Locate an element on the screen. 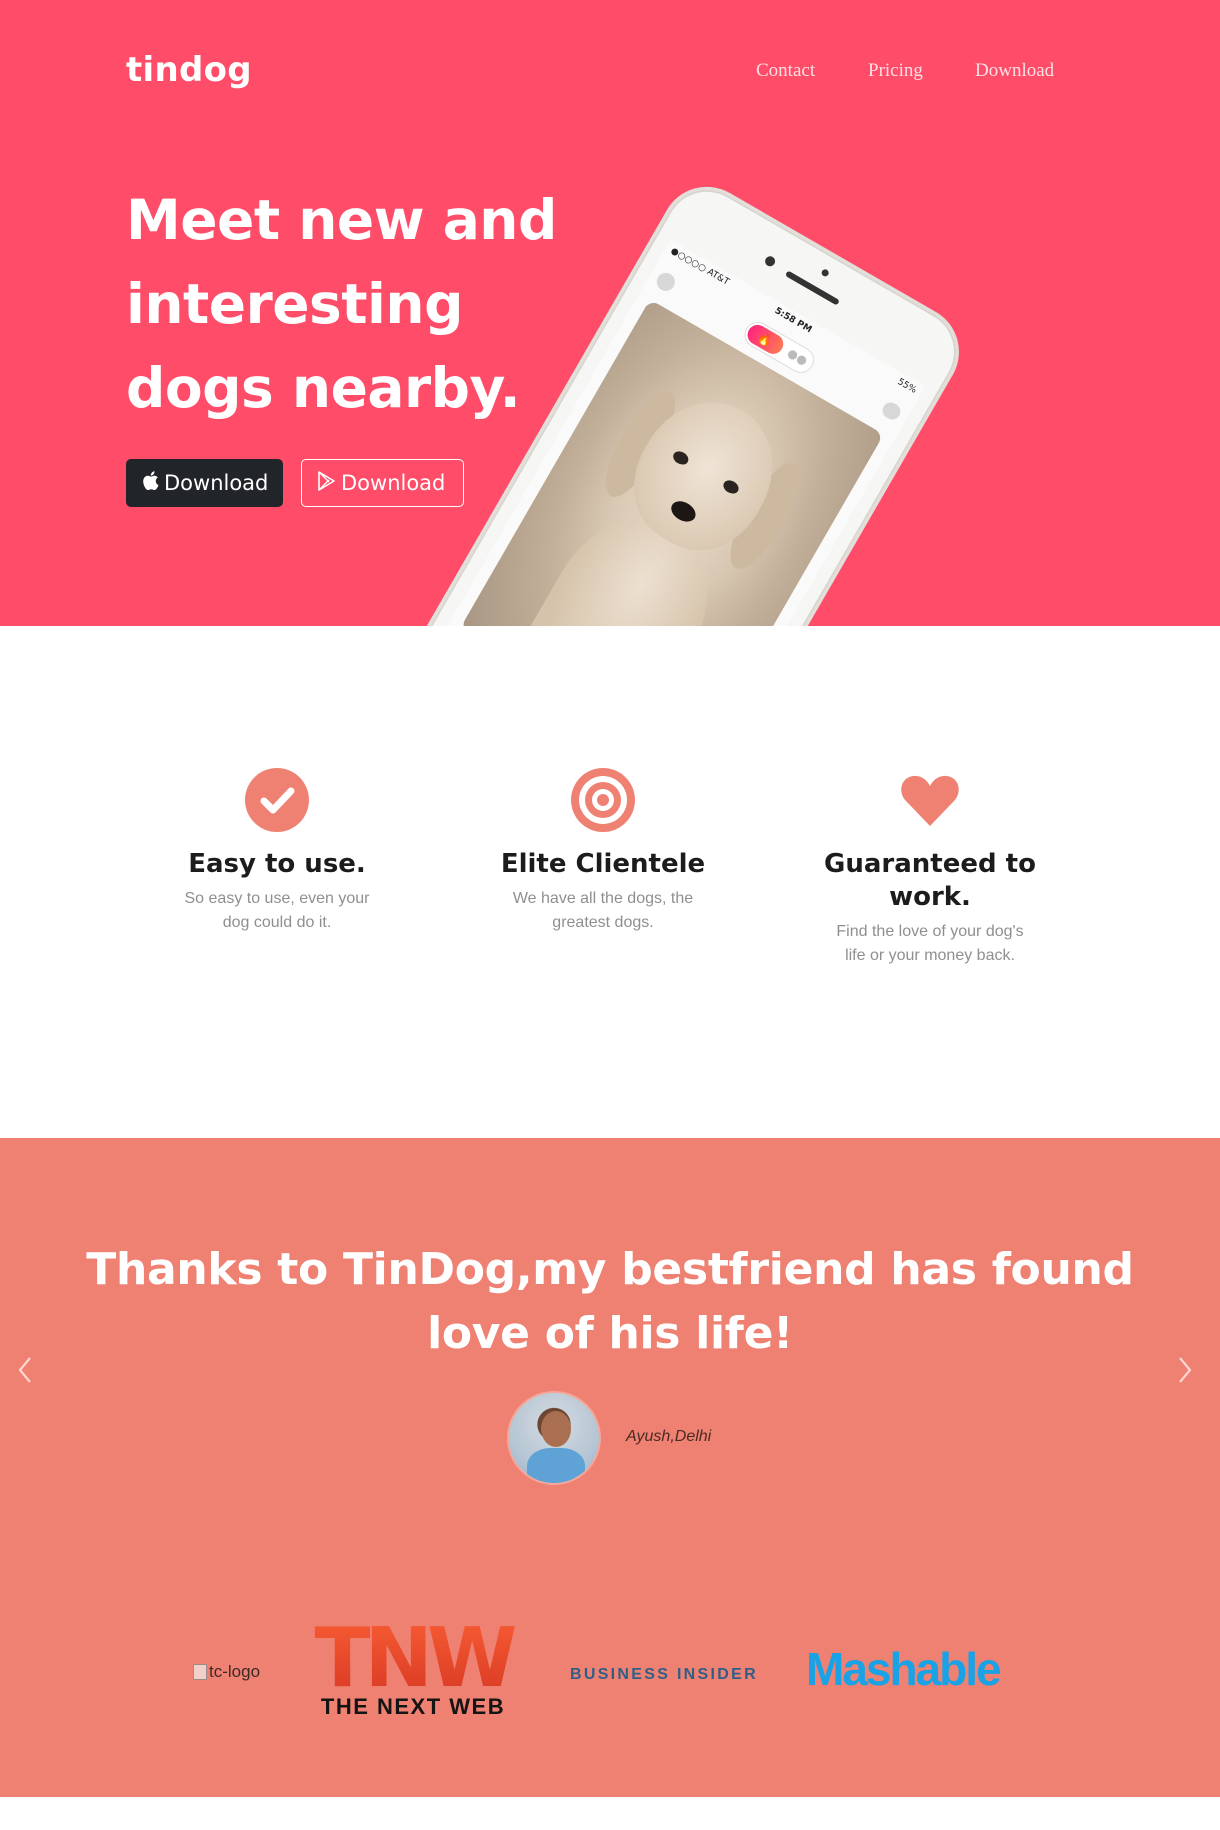  chat-icon is located at coordinates (891, 411).